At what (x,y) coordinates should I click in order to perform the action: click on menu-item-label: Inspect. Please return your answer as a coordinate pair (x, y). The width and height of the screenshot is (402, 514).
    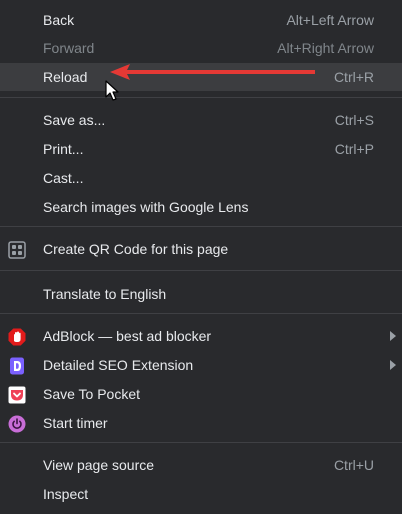
    Looking at the image, I should click on (66, 494).